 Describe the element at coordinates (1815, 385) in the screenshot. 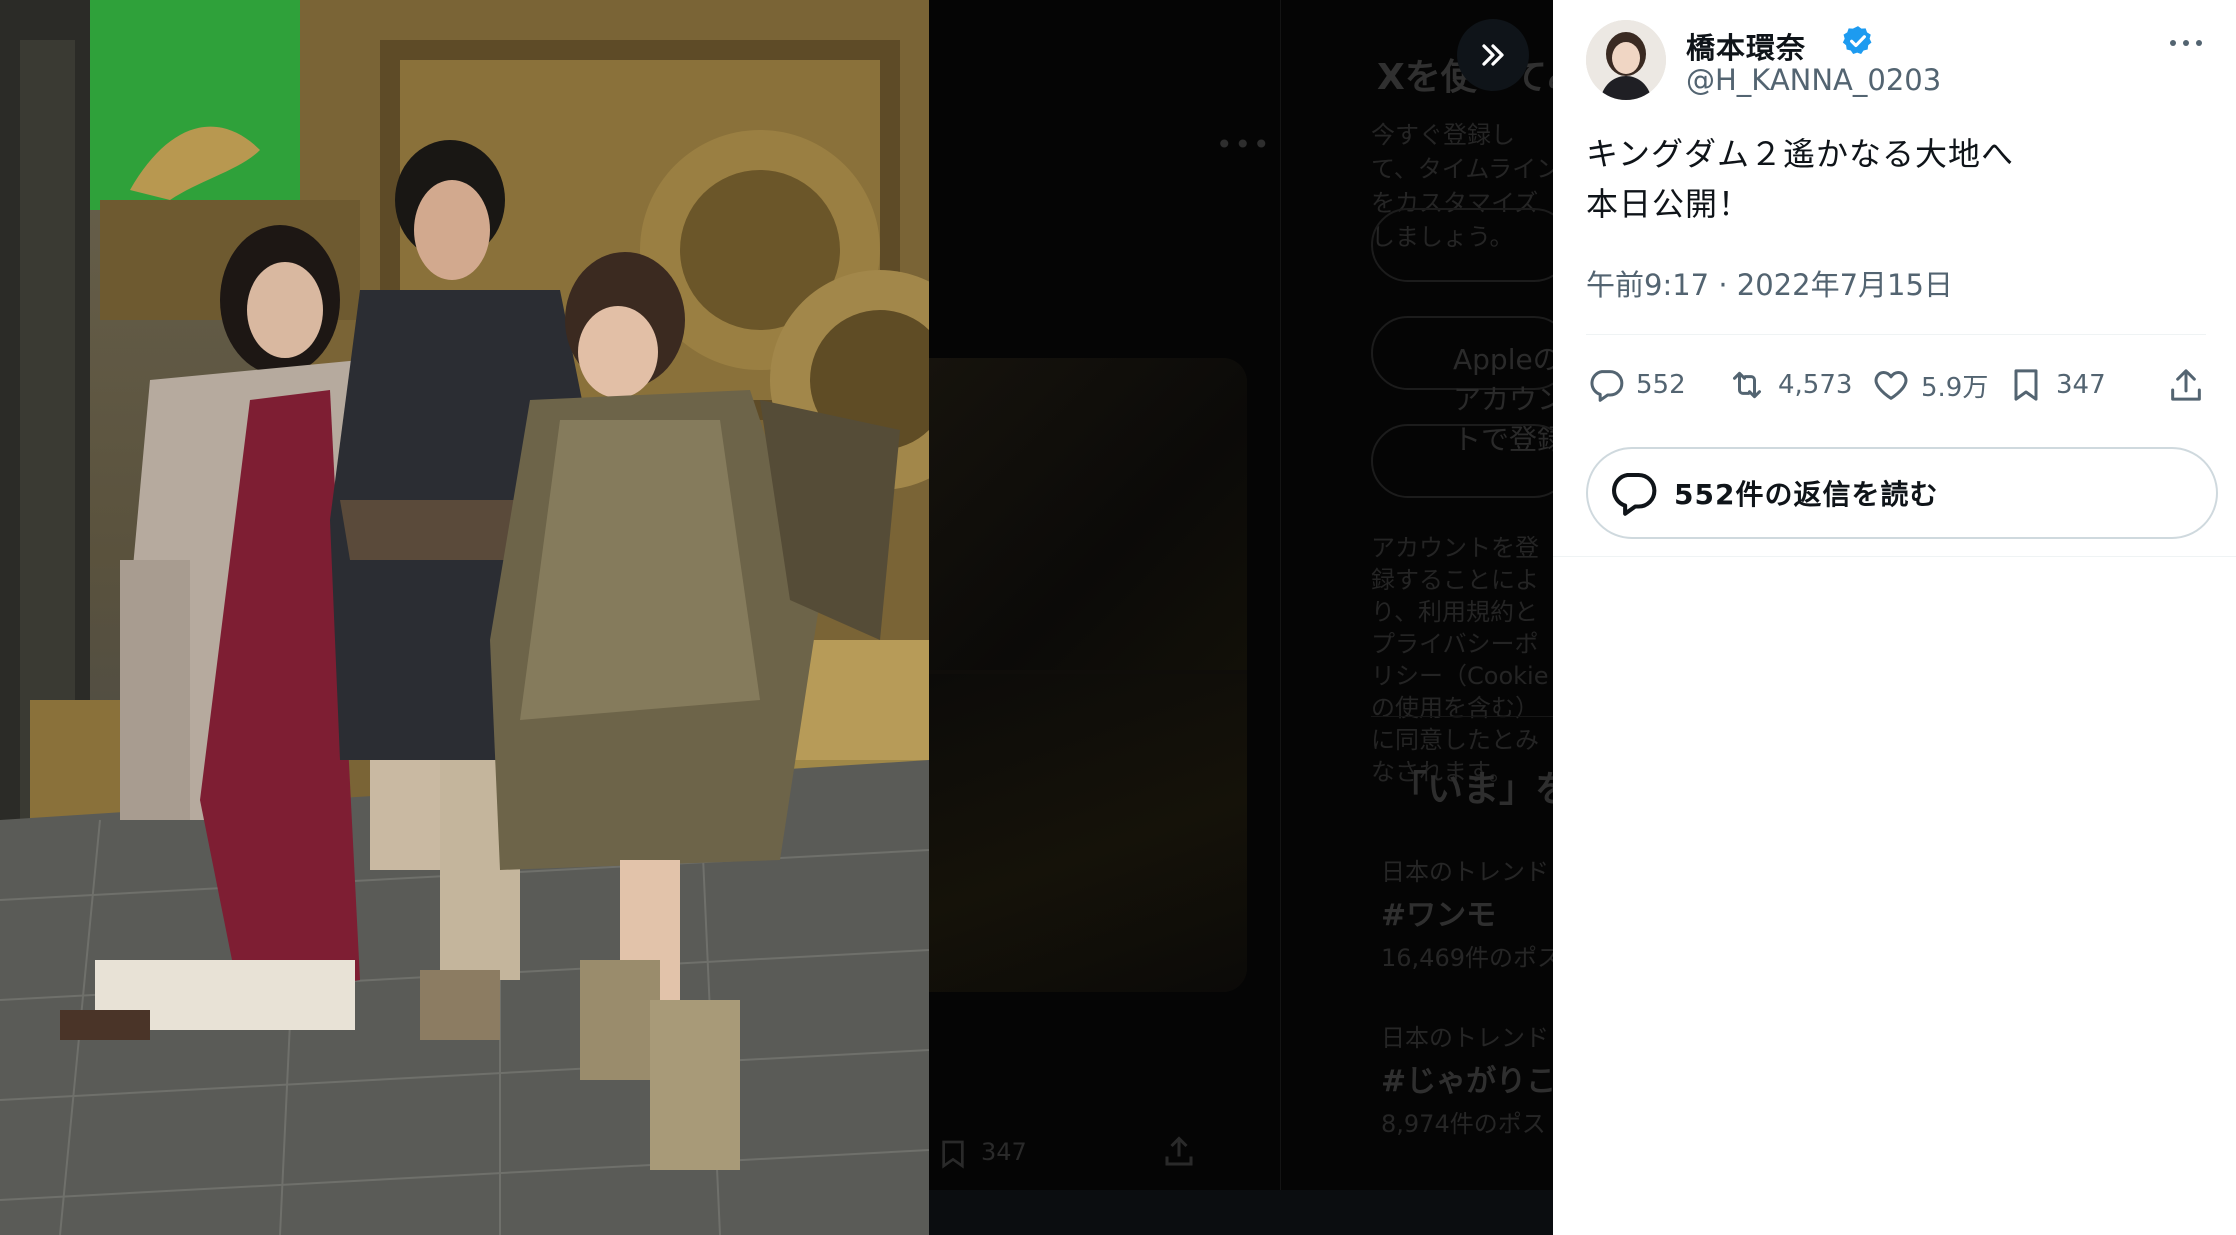

I see `retweet-count: 4,573` at that location.